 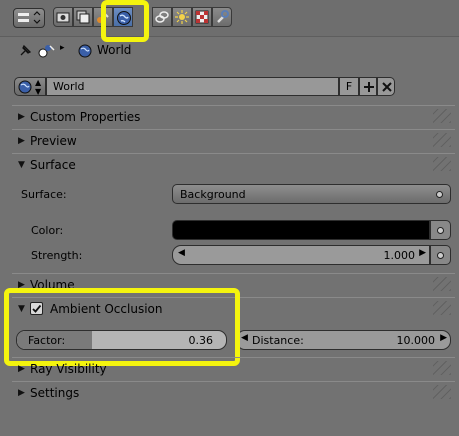 I want to click on panel-ray-visibility: ▶ Ray Visibility, so click(x=233, y=368).